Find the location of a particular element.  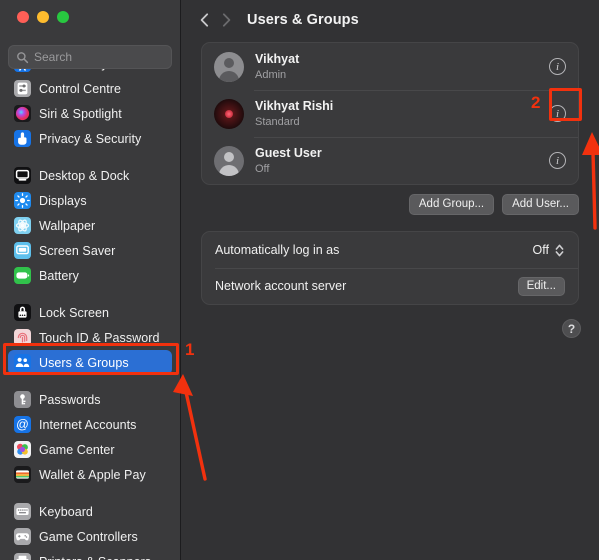

user-name: Vikhyat Rishi is located at coordinates (294, 105).